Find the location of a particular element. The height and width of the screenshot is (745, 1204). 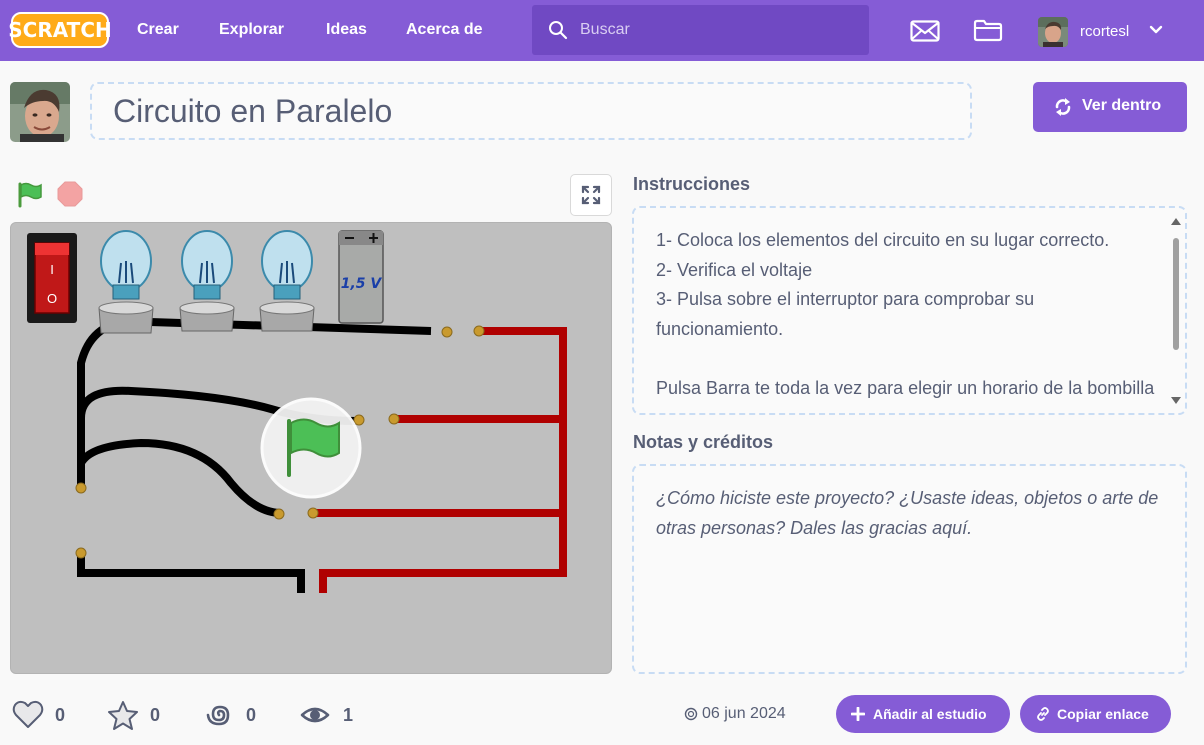

love-count: 0 is located at coordinates (60, 715).